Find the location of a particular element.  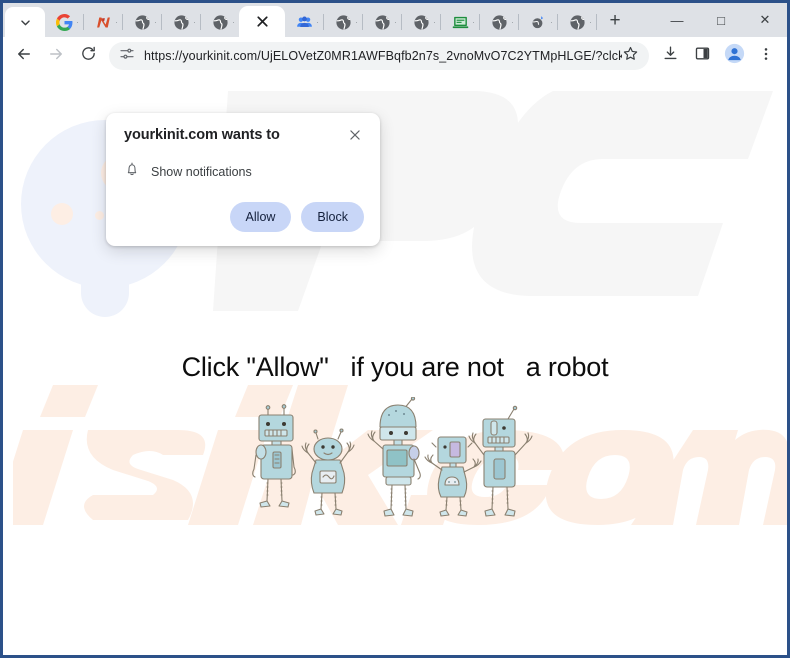

tab-globe-5: · is located at coordinates (382, 22).